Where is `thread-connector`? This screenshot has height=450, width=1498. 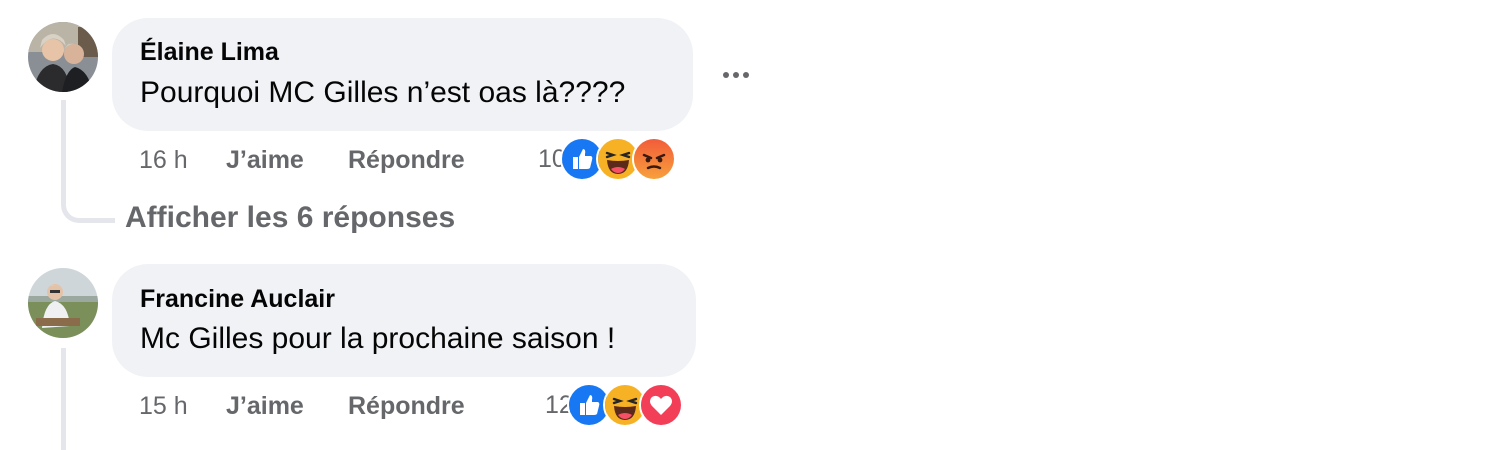
thread-connector is located at coordinates (88, 204).